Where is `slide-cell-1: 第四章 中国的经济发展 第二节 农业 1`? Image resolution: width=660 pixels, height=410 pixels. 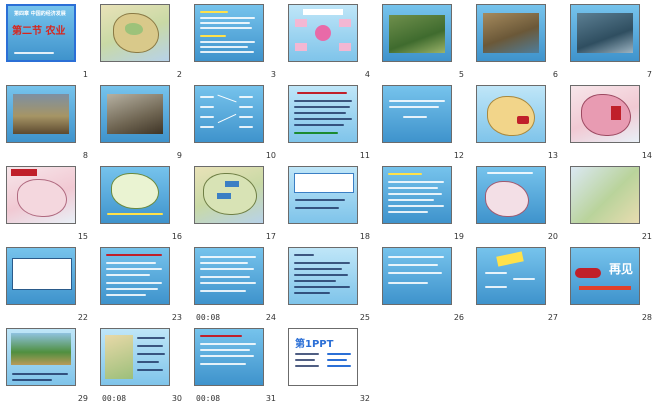
slide-cell-1: 第四章 中国的经济发展 第二节 农业 1 is located at coordinates (51, 45).